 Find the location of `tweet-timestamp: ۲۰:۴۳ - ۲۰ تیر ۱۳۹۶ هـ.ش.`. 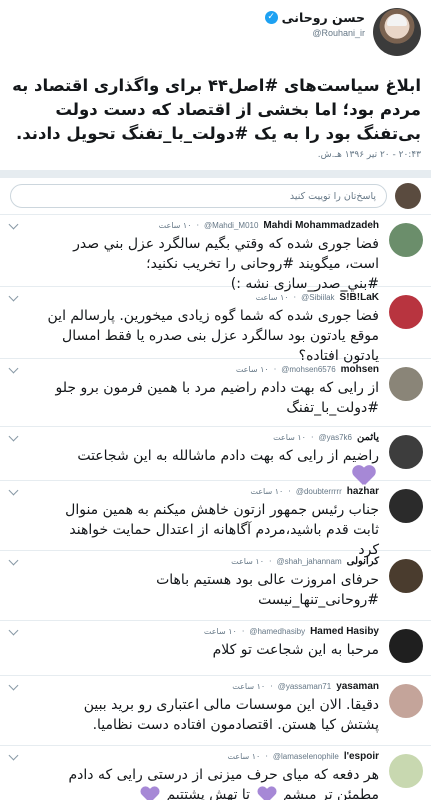

tweet-timestamp: ۲۰:۴۳ - ۲۰ تیر ۱۳۹۶ هـ.ش. is located at coordinates (215, 155).